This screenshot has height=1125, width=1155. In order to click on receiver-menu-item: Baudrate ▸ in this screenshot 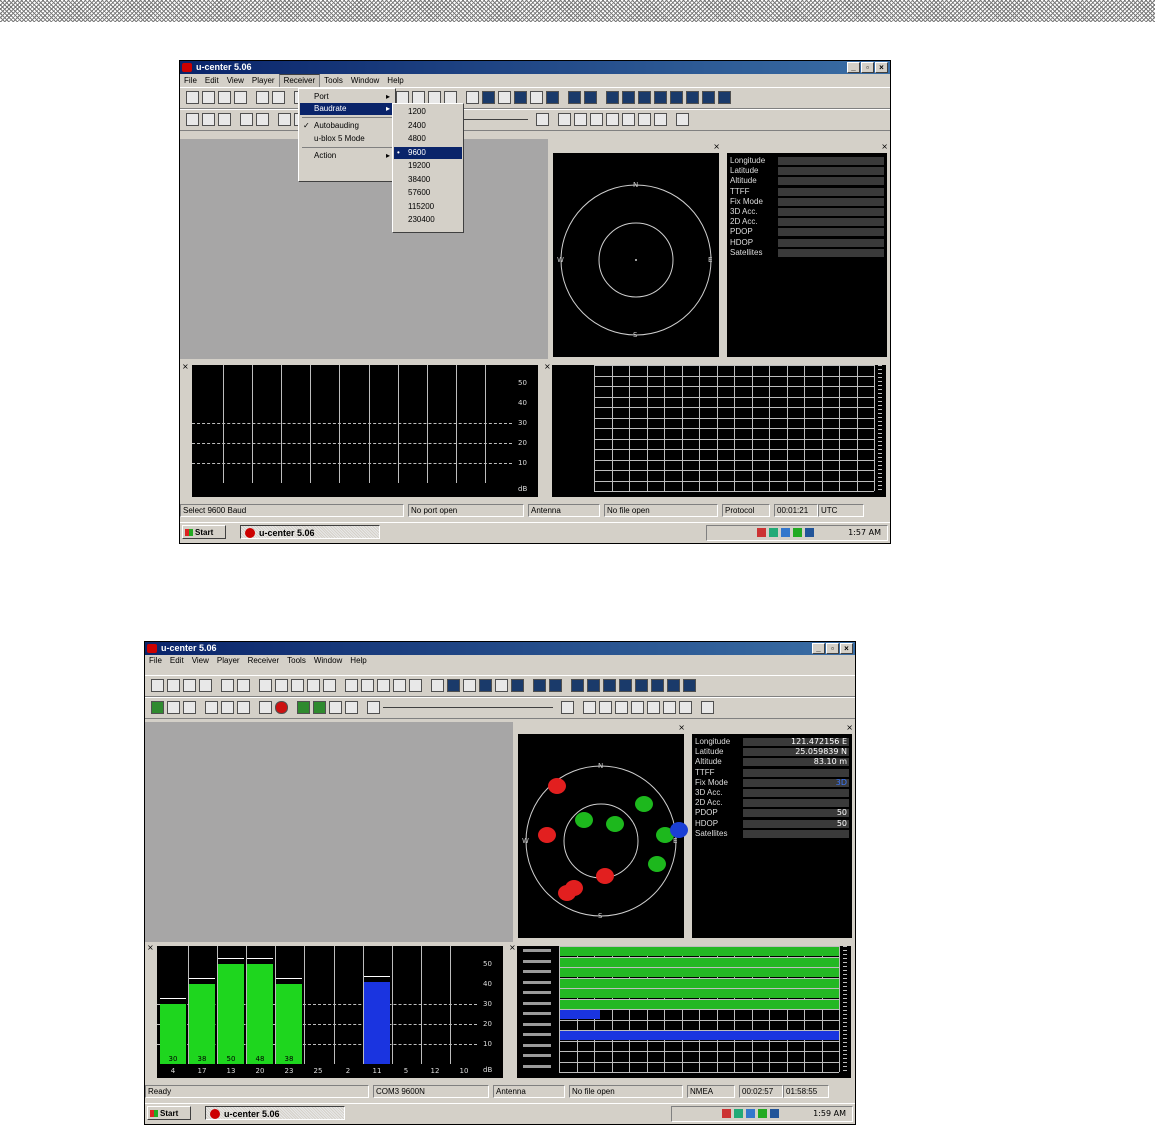, I will do `click(347, 109)`.